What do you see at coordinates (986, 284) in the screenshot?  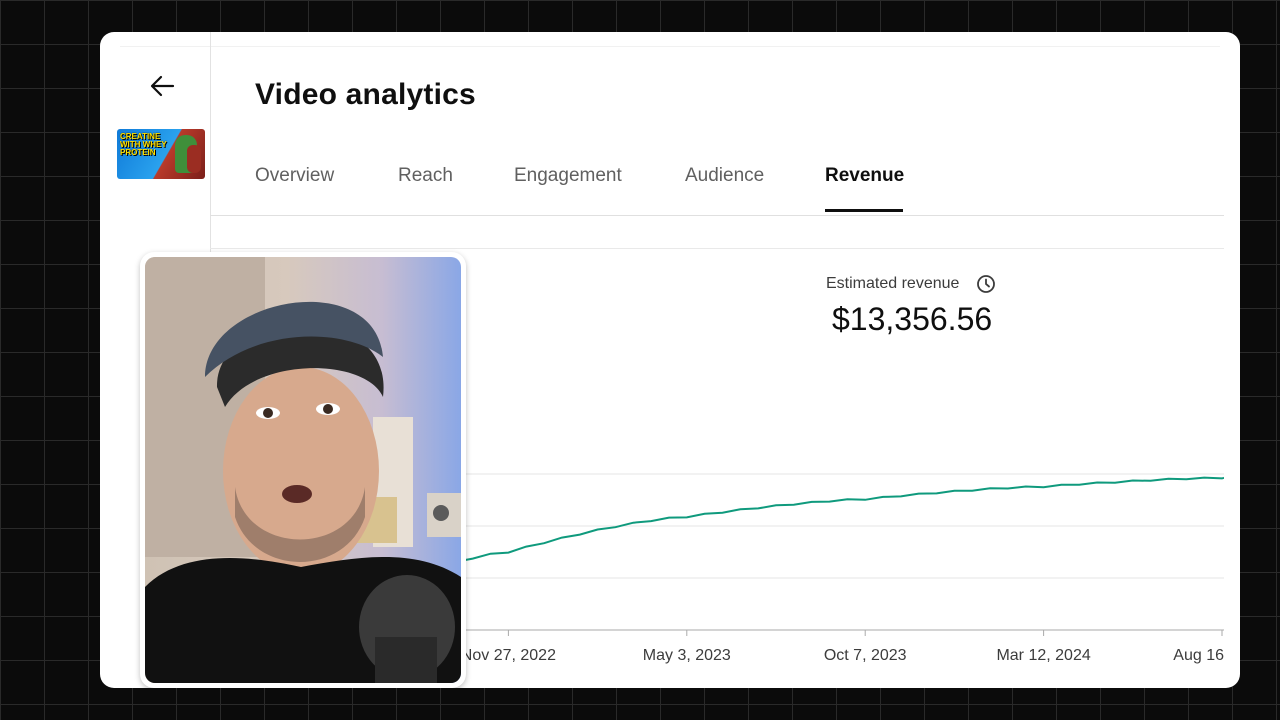 I see `clock-icon` at bounding box center [986, 284].